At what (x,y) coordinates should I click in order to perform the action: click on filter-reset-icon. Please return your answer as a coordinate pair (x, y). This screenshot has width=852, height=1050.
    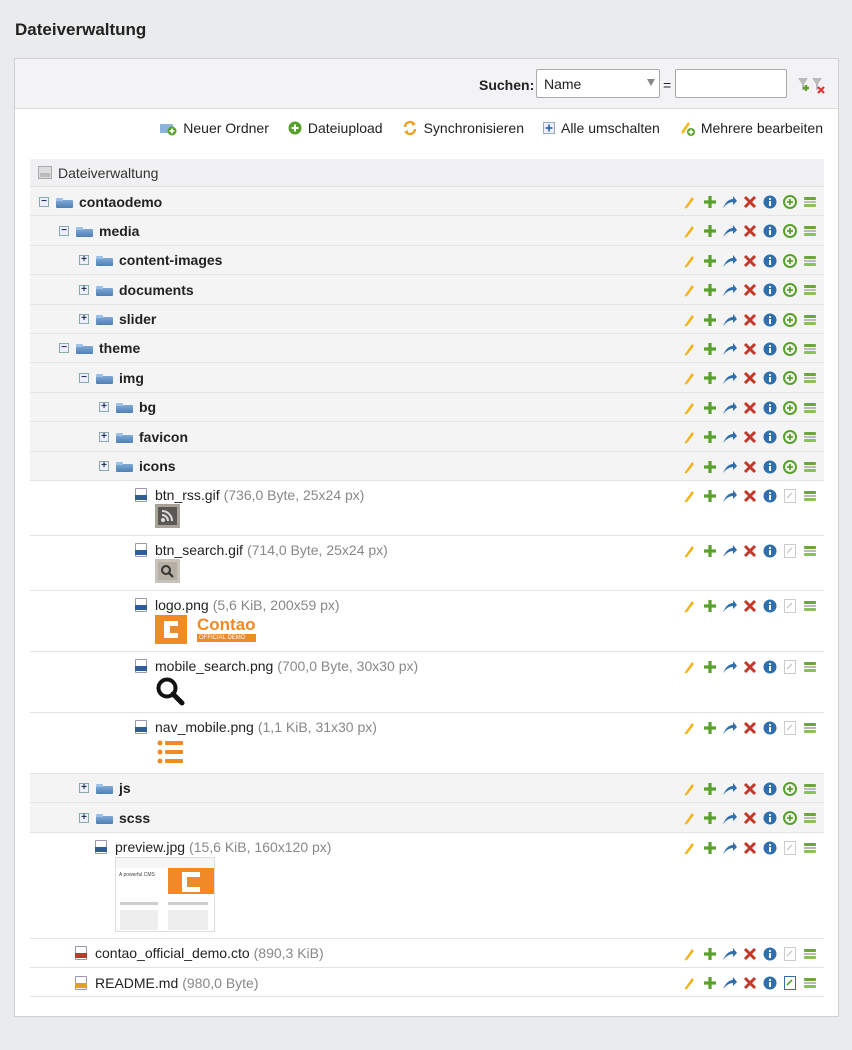
    Looking at the image, I should click on (812, 86).